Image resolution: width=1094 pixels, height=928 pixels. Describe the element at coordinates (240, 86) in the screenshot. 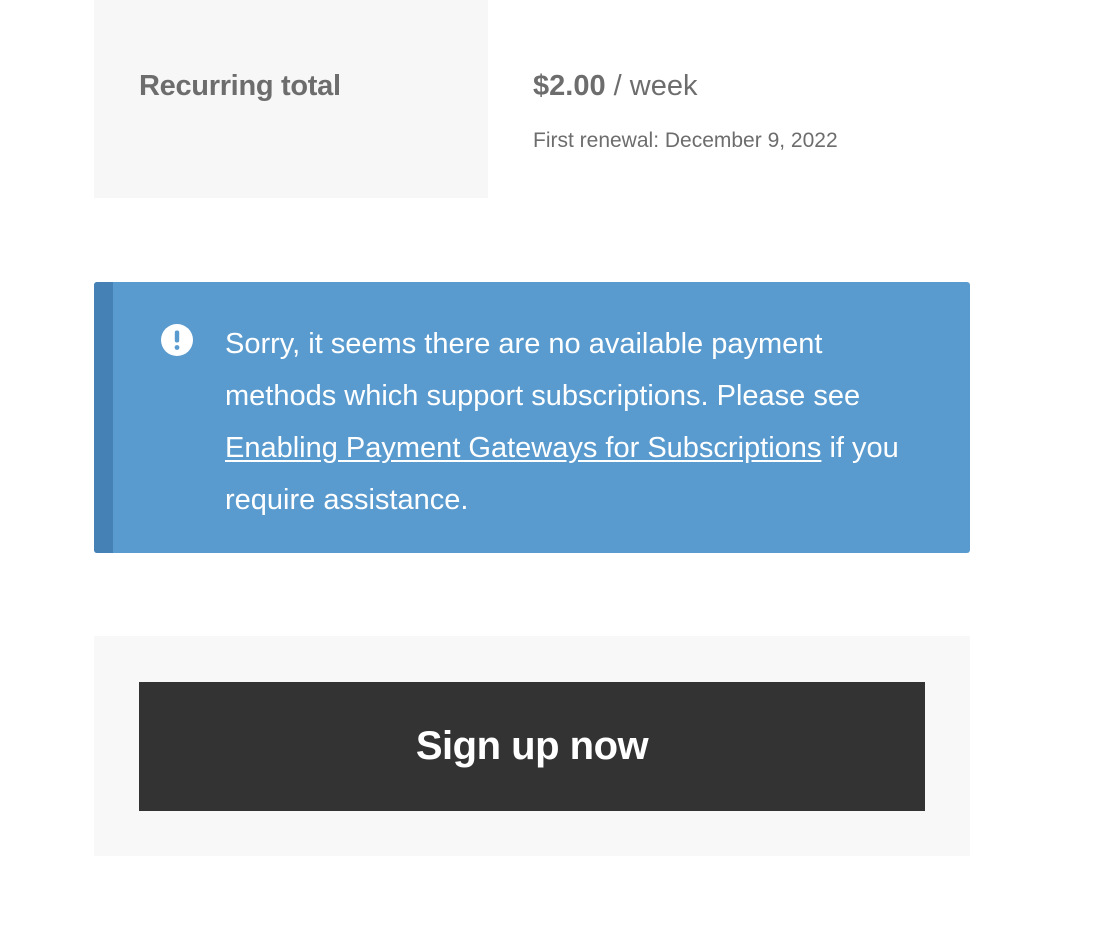

I see `recurring-total-label: Recurring total` at that location.